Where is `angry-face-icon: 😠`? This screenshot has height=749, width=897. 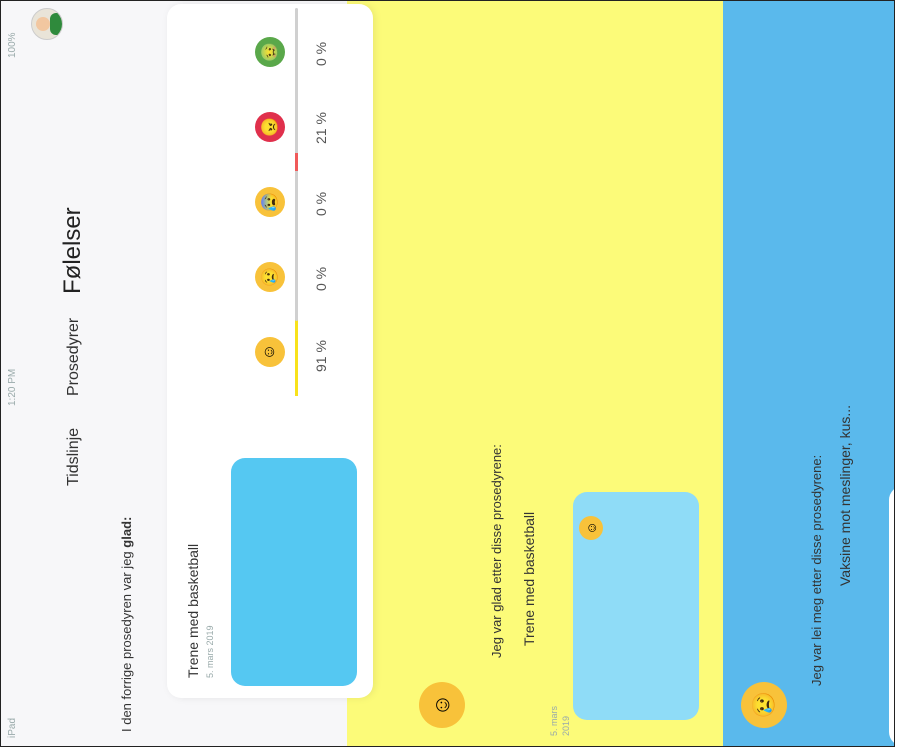
angry-face-icon: 😠 is located at coordinates (270, 127).